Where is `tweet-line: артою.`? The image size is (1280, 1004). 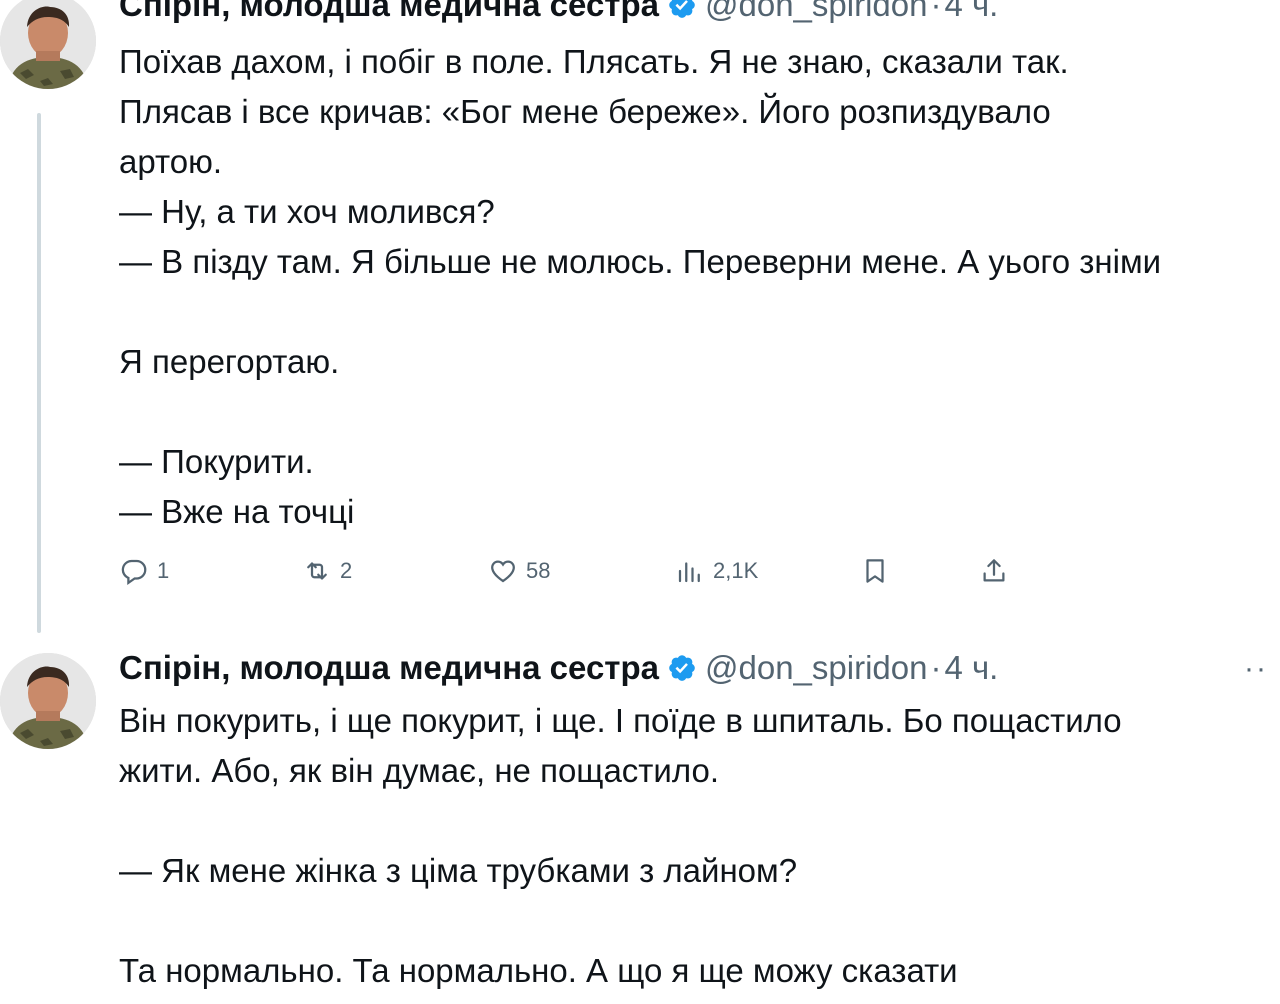 tweet-line: артою. is located at coordinates (170, 161).